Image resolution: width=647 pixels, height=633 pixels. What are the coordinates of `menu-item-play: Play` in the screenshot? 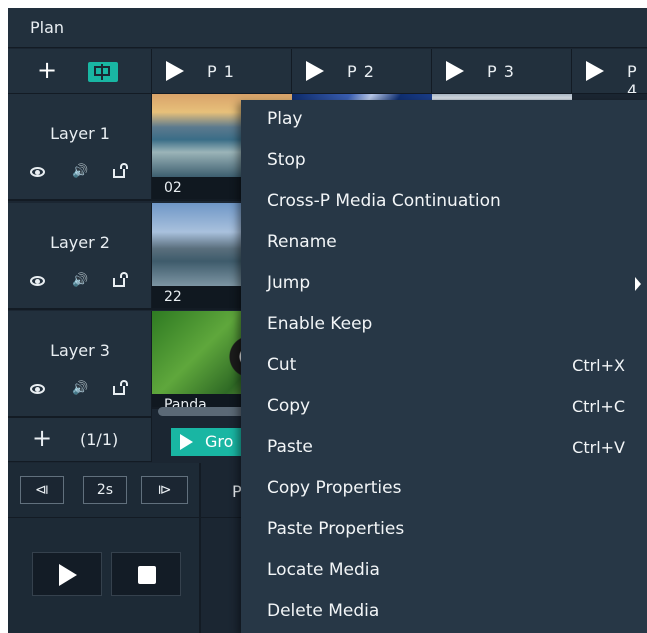 It's located at (444, 120).